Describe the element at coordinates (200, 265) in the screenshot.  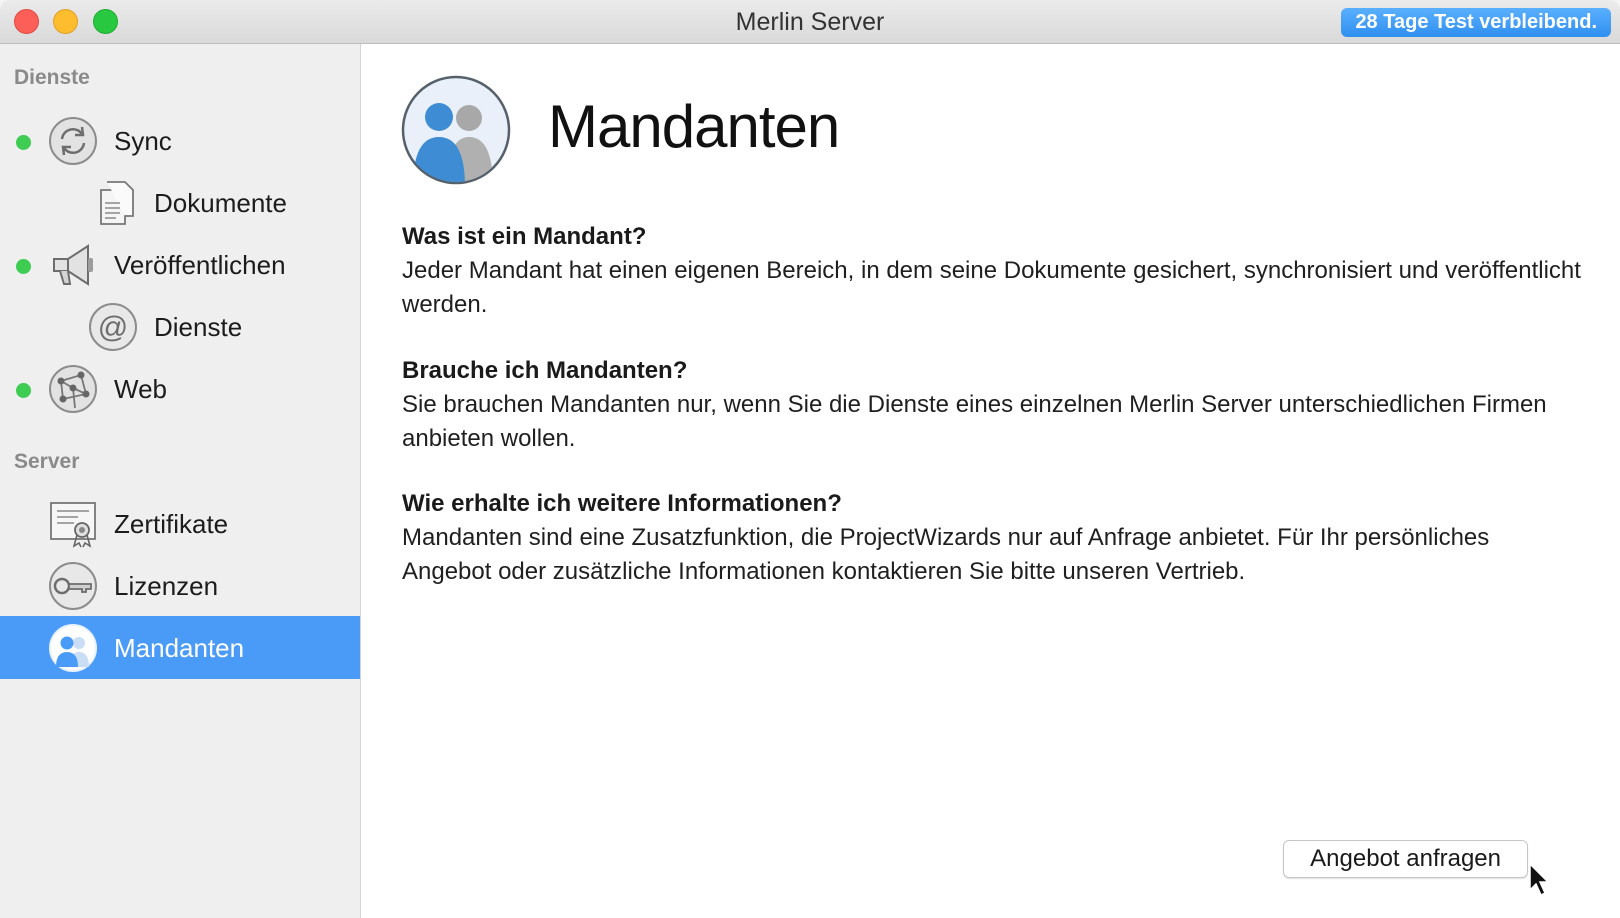
I see `sidebar-item-label: Veröffentlichen` at that location.